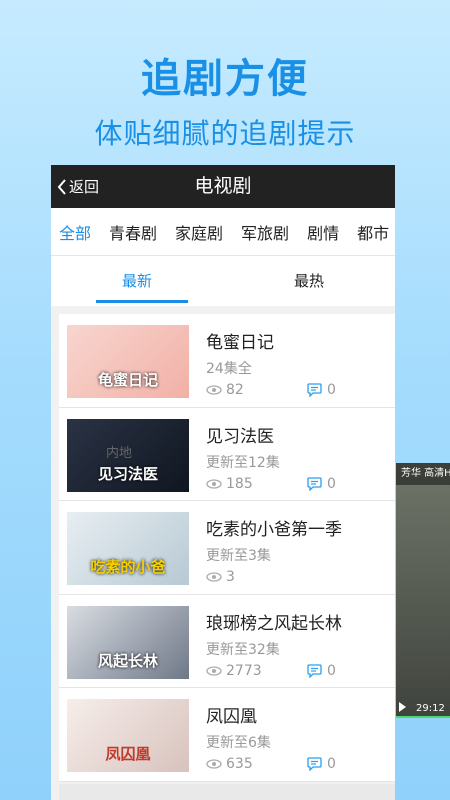  I want to click on back-button: 返回, so click(78, 186).